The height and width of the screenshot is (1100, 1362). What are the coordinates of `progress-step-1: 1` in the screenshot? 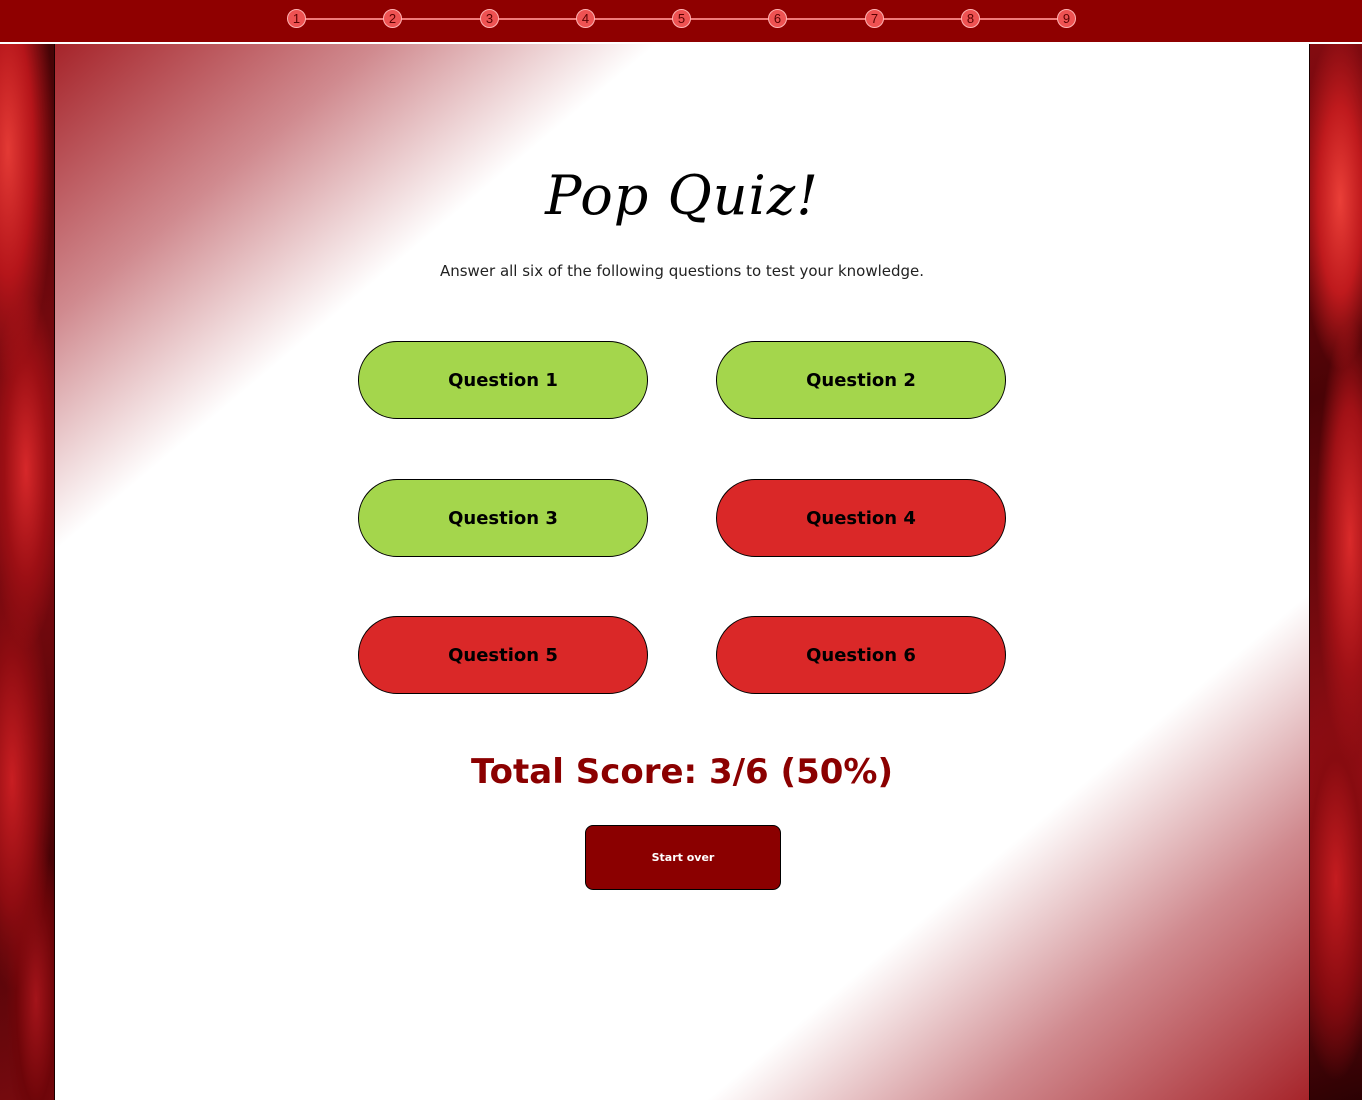 It's located at (296, 18).